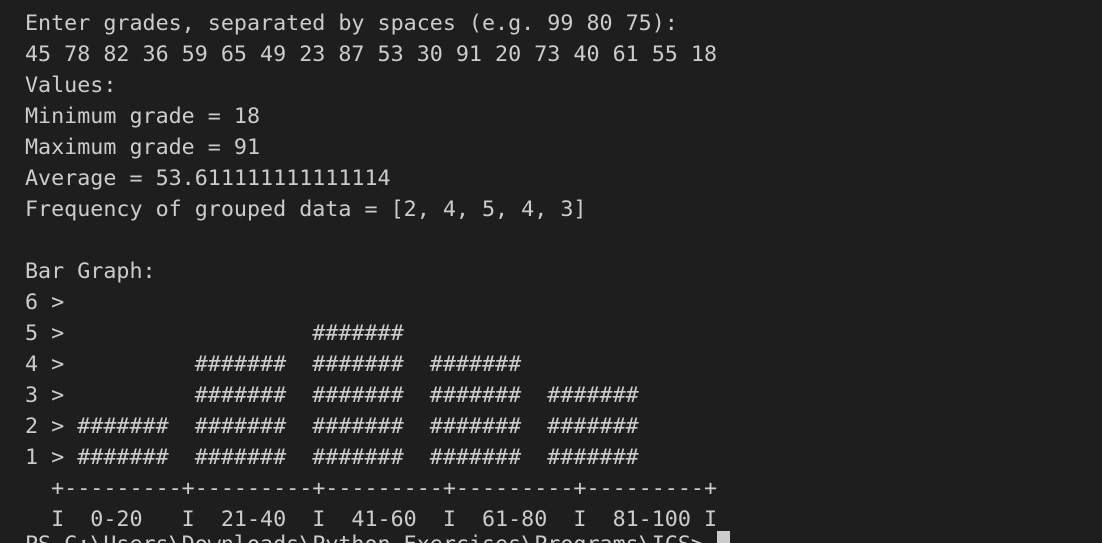 This screenshot has width=1102, height=543. I want to click on text-cursor, so click(724, 537).